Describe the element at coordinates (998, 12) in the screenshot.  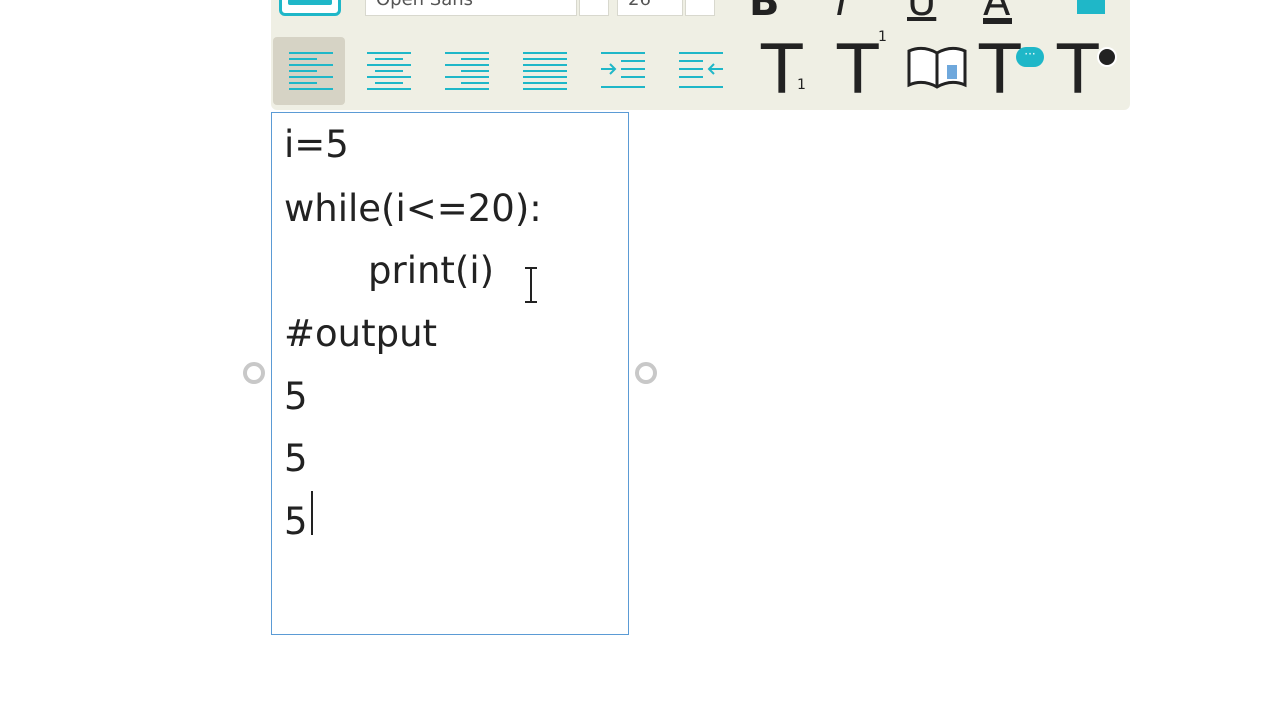
I see `strikethrough-button: A` at that location.